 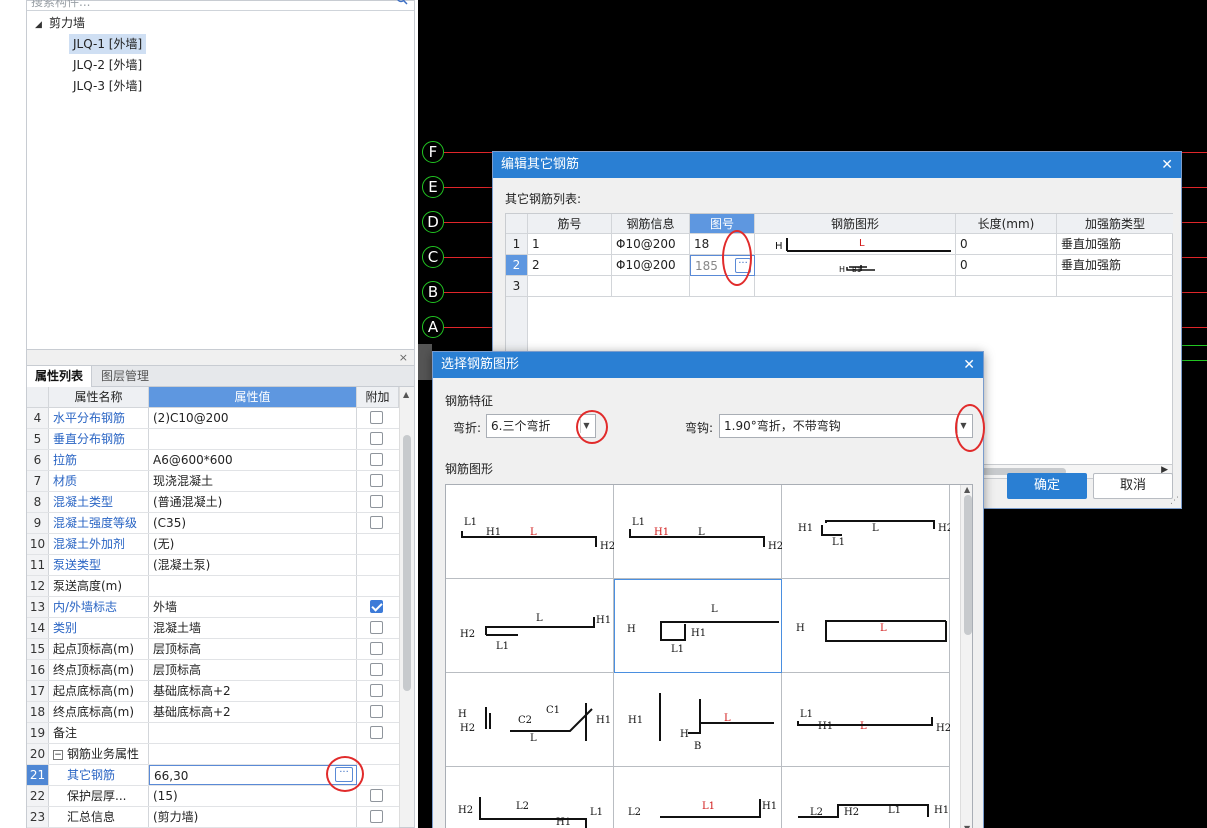 What do you see at coordinates (1133, 486) in the screenshot?
I see `cancel-button: 取消` at bounding box center [1133, 486].